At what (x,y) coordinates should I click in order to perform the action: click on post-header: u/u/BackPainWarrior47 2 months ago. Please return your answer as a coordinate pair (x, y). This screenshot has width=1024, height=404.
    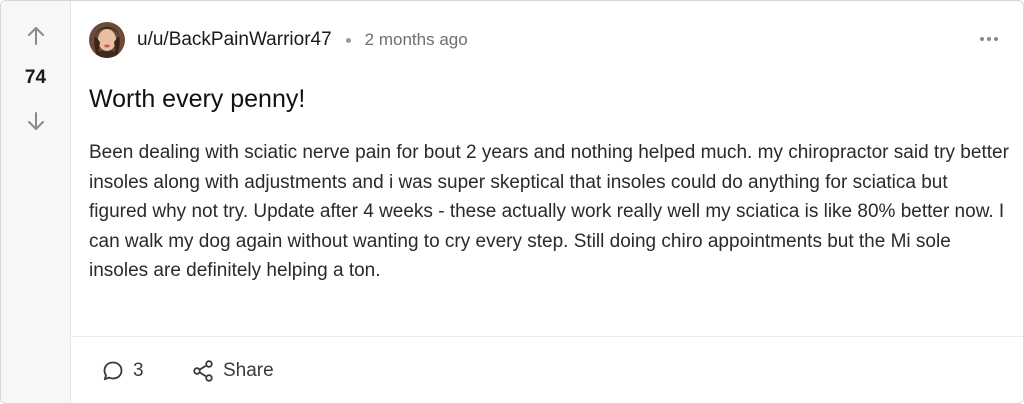
    Looking at the image, I should click on (278, 40).